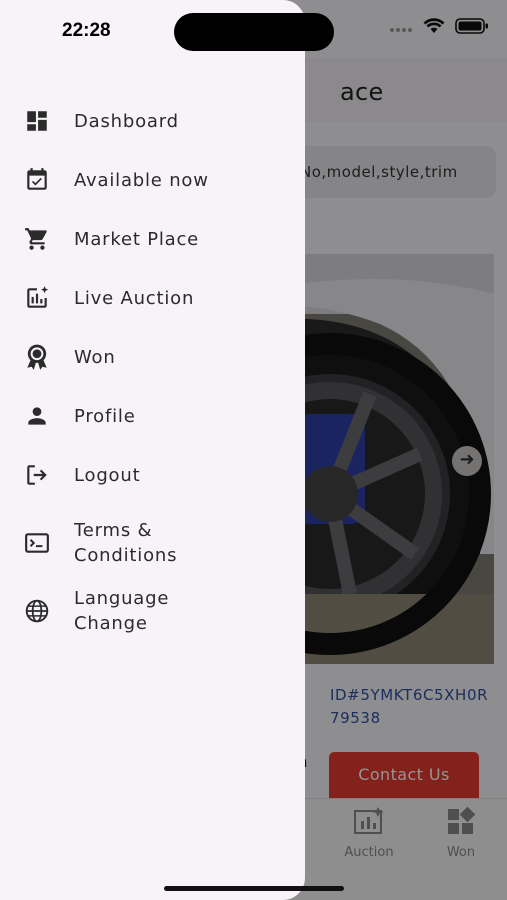 This screenshot has height=900, width=507. I want to click on menu-item-dashboard: Dashboard, so click(152, 121).